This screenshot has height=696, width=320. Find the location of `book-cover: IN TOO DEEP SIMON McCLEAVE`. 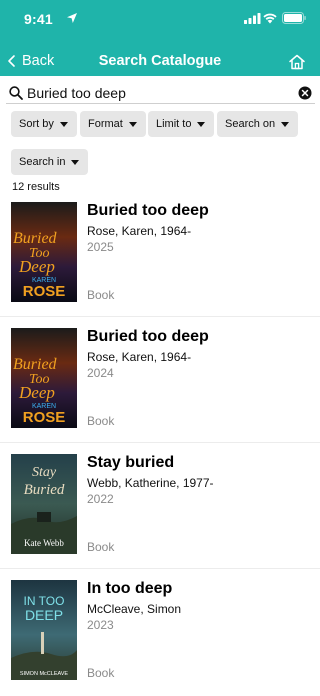

book-cover: IN TOO DEEP SIMON McCLEAVE is located at coordinates (44, 630).